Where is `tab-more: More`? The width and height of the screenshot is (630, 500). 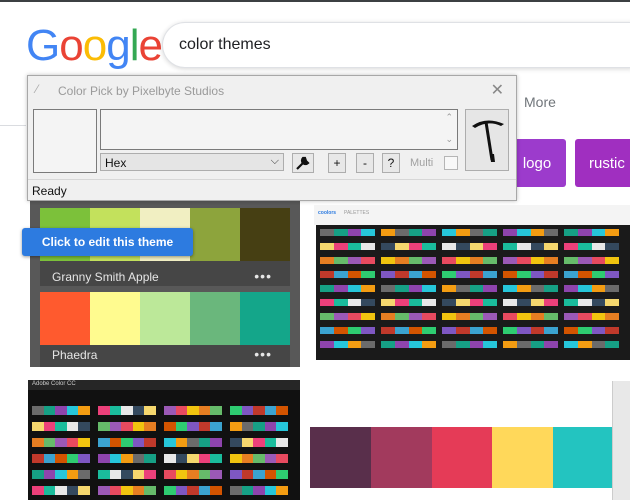
tab-more: More is located at coordinates (540, 102).